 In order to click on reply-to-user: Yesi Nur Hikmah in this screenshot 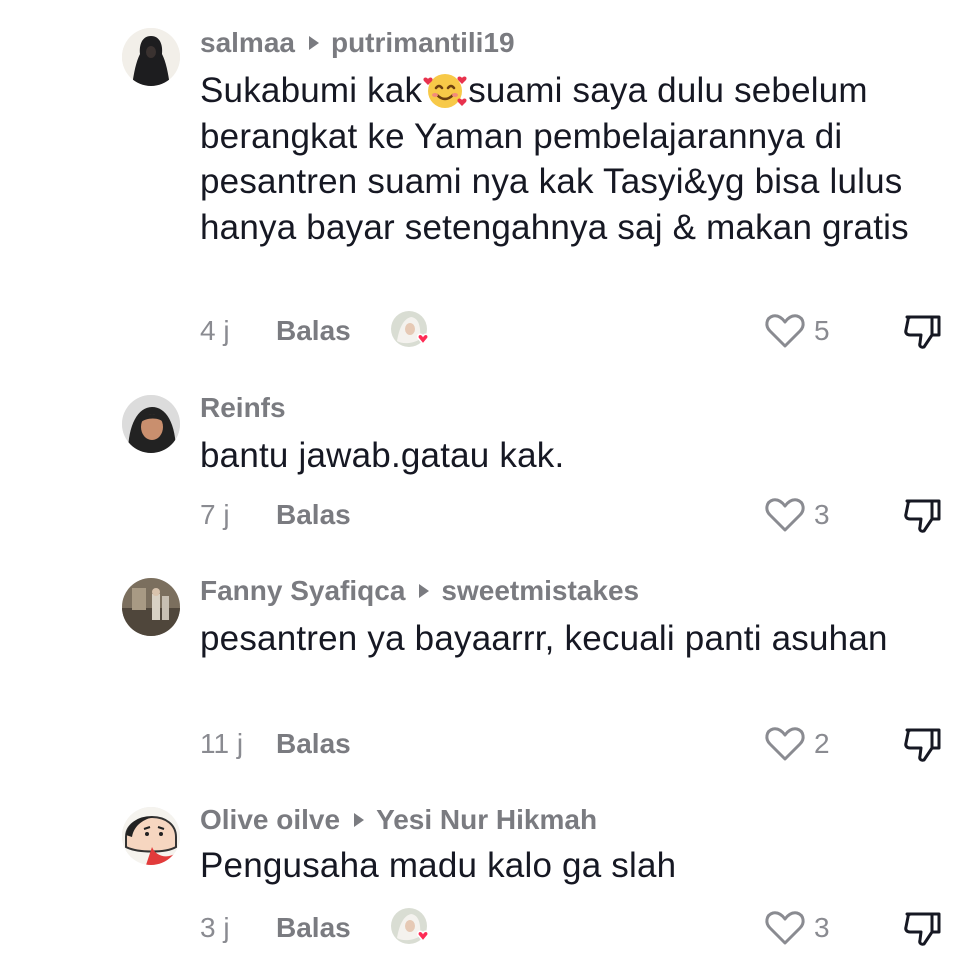, I will do `click(486, 820)`.